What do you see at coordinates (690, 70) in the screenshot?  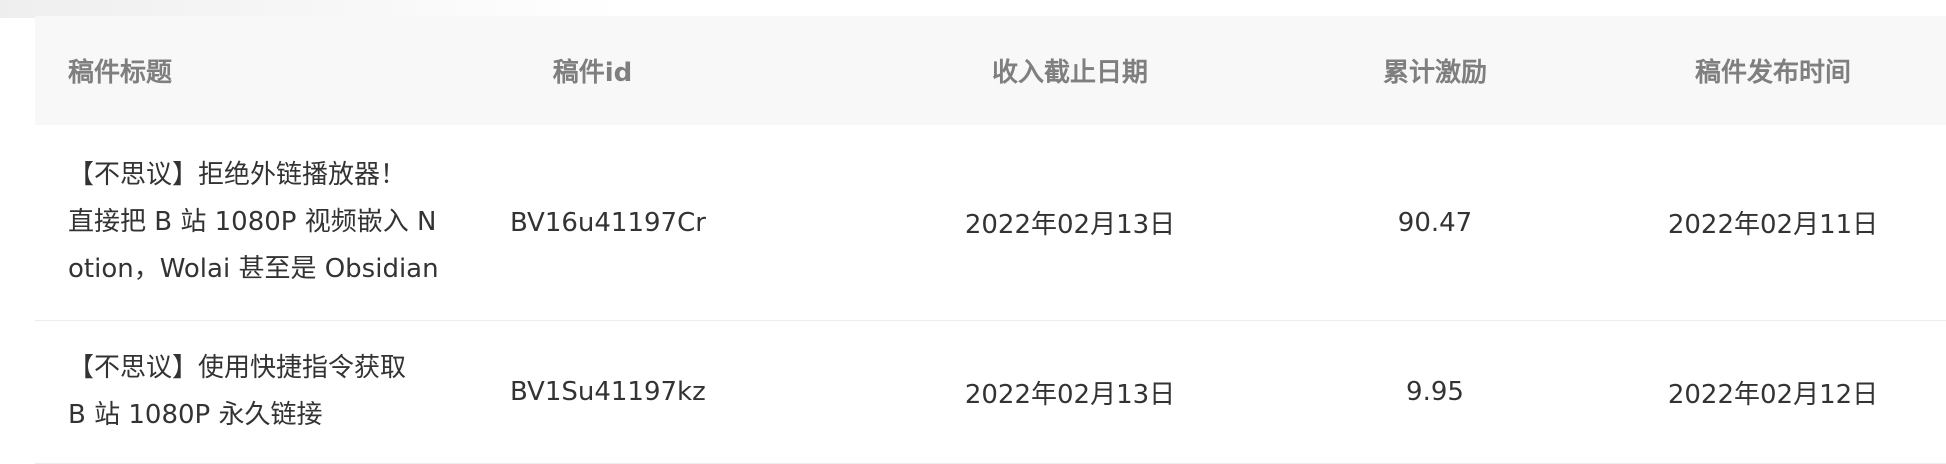 I see `header-id: 稿件id` at bounding box center [690, 70].